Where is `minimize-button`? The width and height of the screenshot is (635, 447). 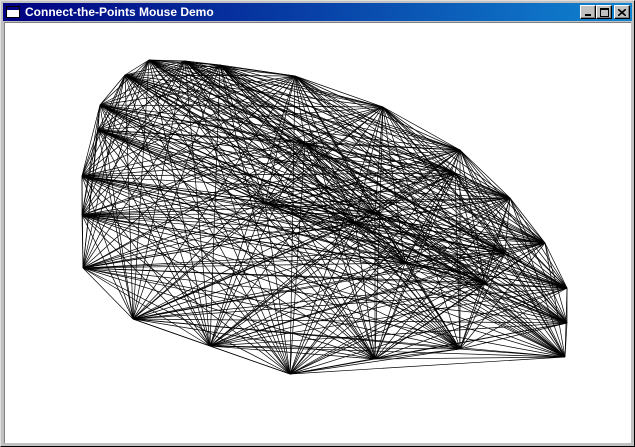 minimize-button is located at coordinates (588, 12).